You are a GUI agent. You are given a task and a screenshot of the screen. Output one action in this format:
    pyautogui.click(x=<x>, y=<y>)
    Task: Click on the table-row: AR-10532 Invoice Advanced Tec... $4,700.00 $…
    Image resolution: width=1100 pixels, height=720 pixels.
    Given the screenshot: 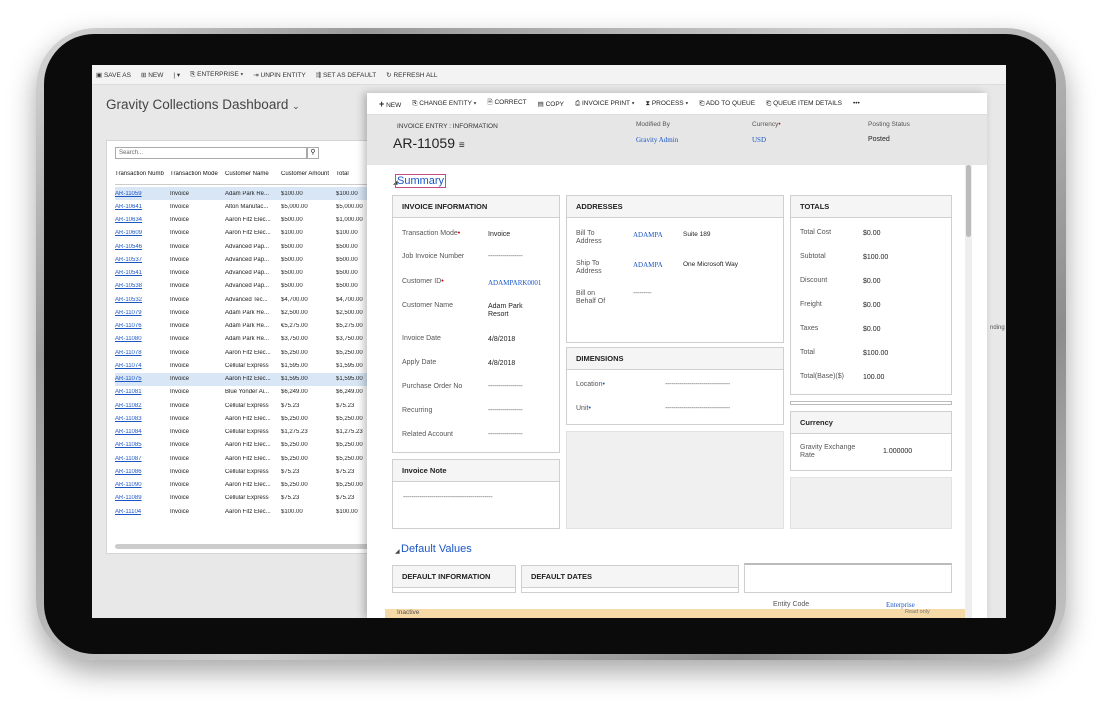 What is the action you would take?
    pyautogui.click(x=245, y=299)
    